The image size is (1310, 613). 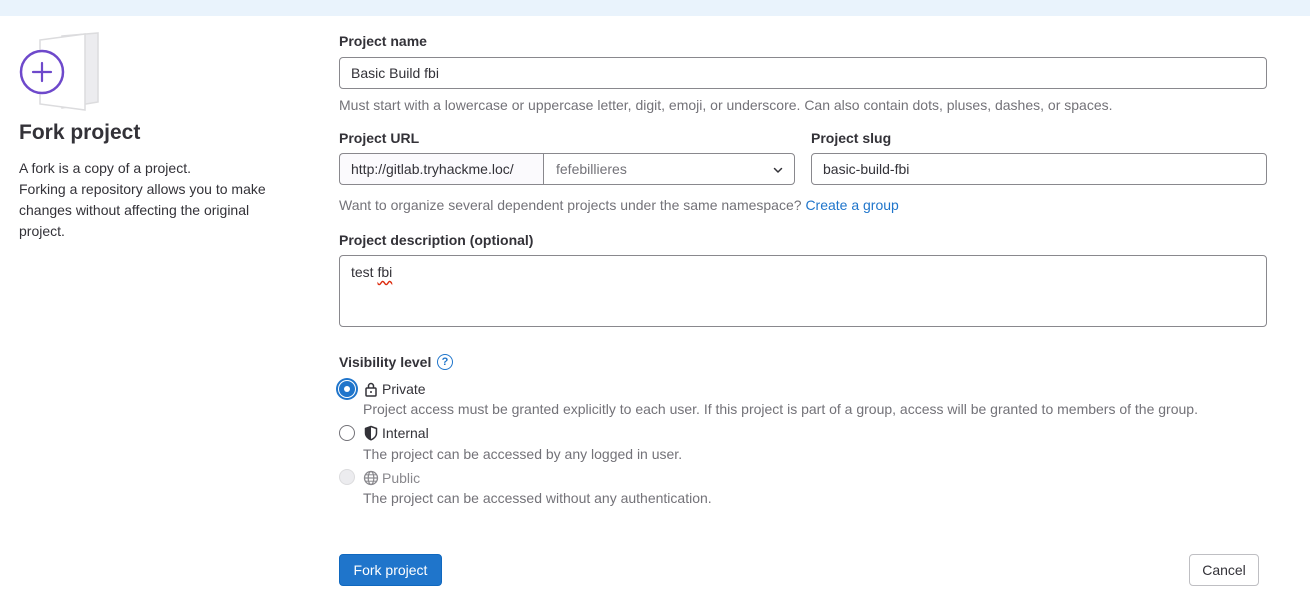 What do you see at coordinates (379, 138) in the screenshot?
I see `project-url-label: Project URL` at bounding box center [379, 138].